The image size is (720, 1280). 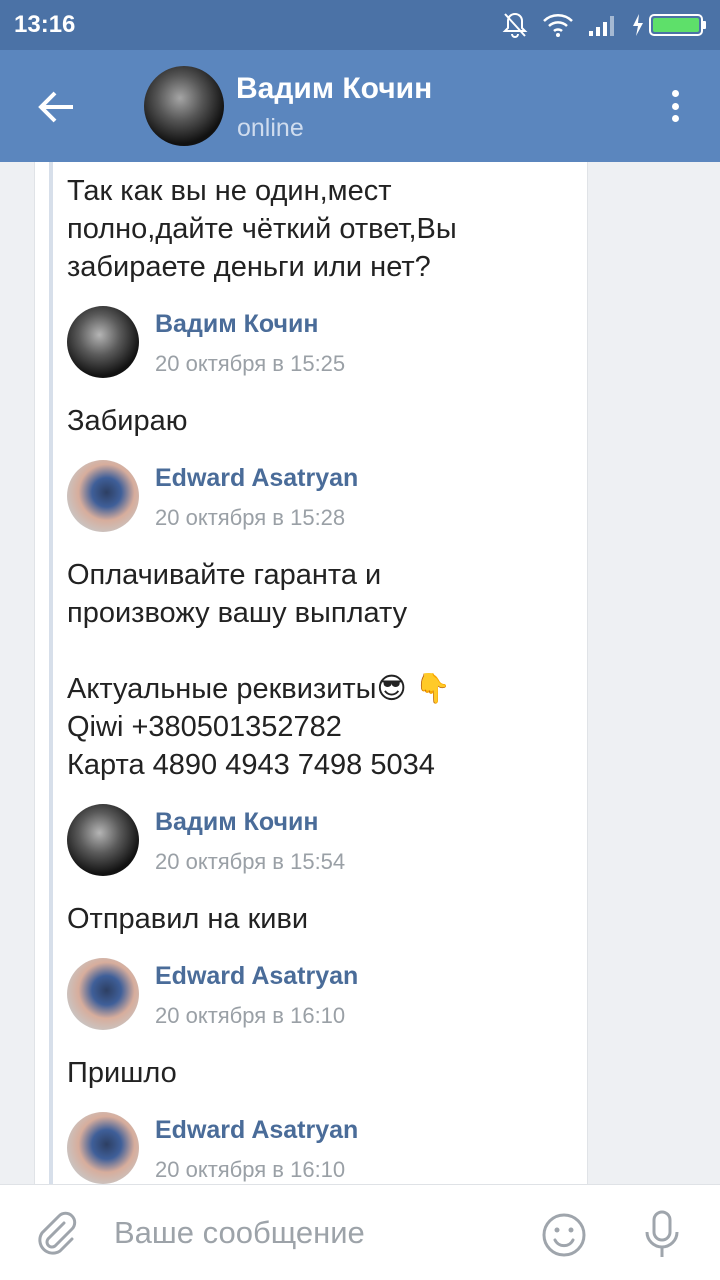 What do you see at coordinates (270, 128) in the screenshot?
I see `contact-status: online` at bounding box center [270, 128].